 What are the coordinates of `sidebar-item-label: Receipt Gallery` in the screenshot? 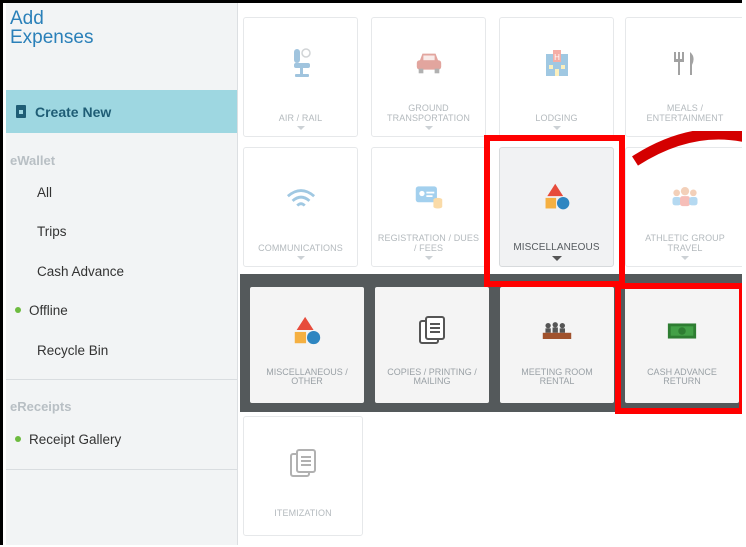 It's located at (75, 439).